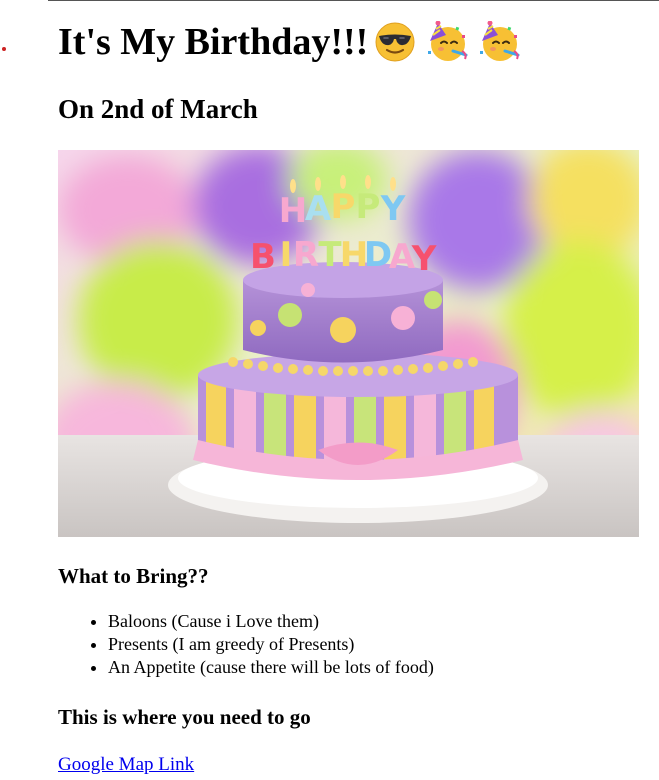  Describe the element at coordinates (306, 255) in the screenshot. I see `svg-text: R` at that location.